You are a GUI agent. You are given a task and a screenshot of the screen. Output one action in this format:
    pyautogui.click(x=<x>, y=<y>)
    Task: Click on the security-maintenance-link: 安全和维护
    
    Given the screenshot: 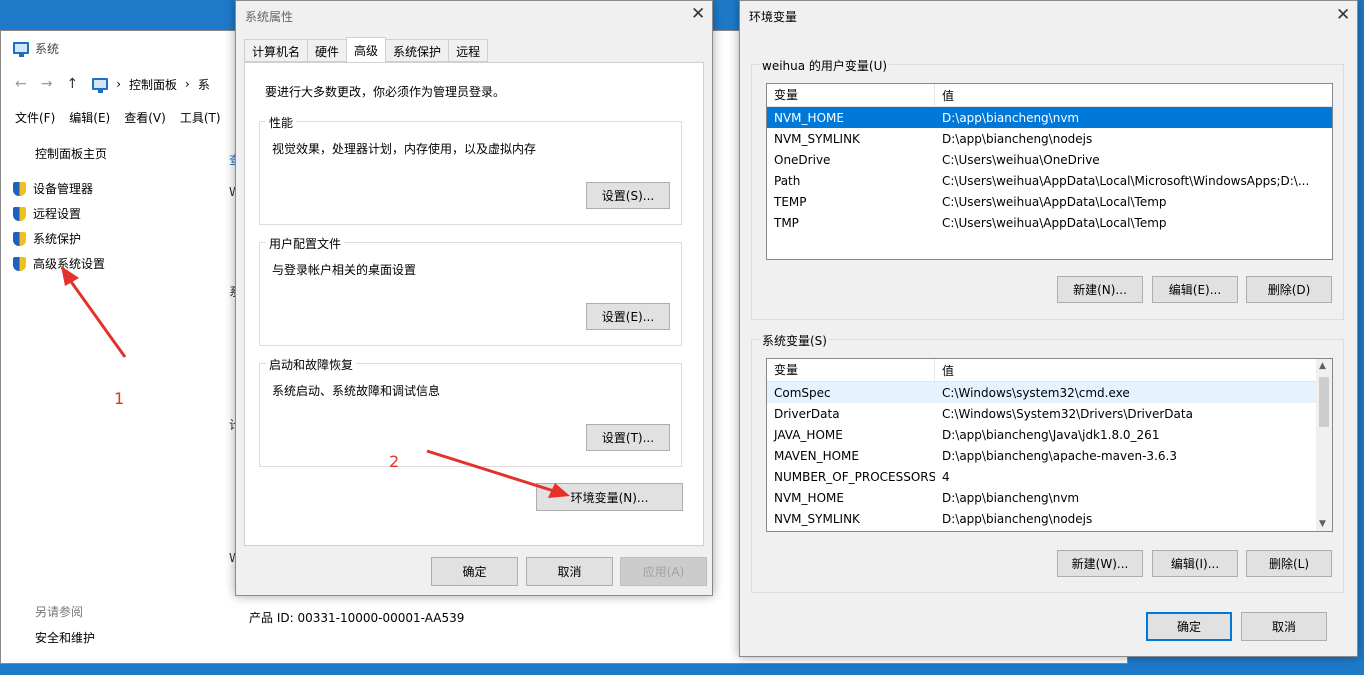 What is the action you would take?
    pyautogui.click(x=65, y=637)
    